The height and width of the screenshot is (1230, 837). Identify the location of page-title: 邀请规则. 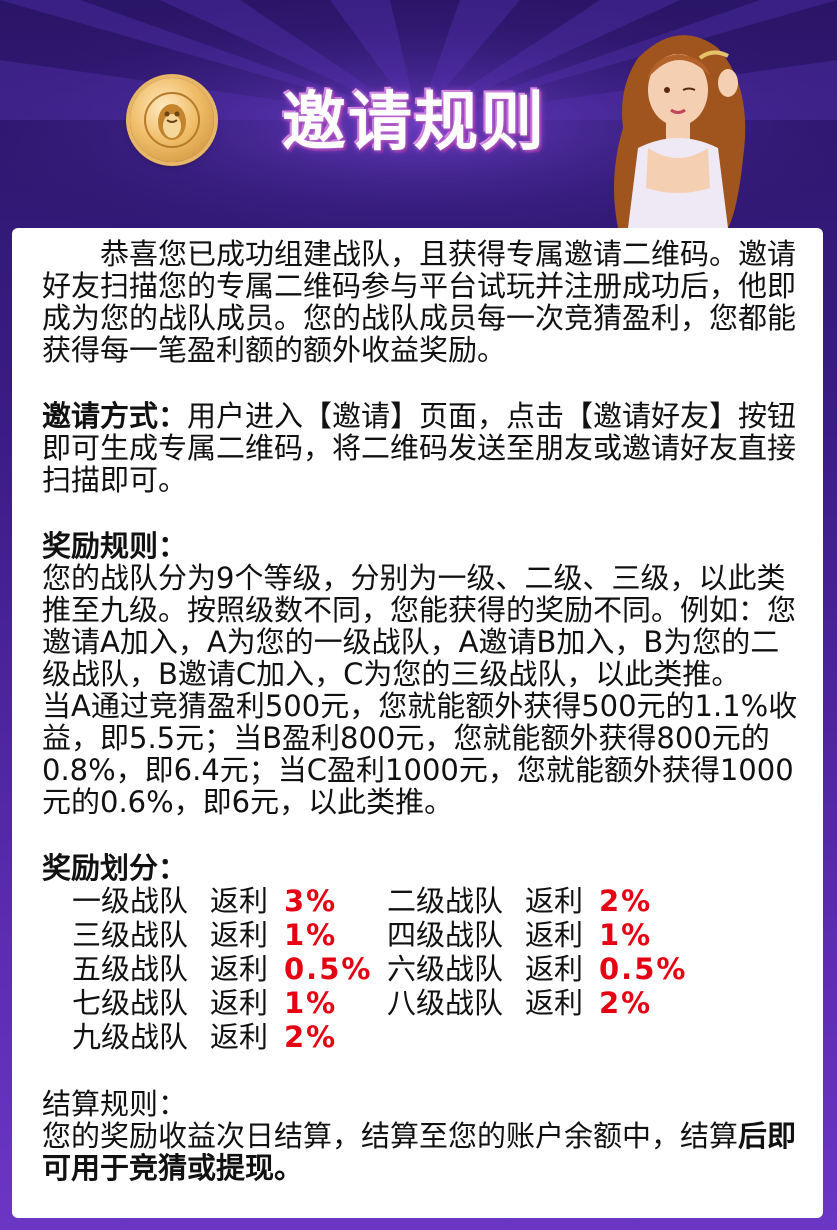
(414, 123).